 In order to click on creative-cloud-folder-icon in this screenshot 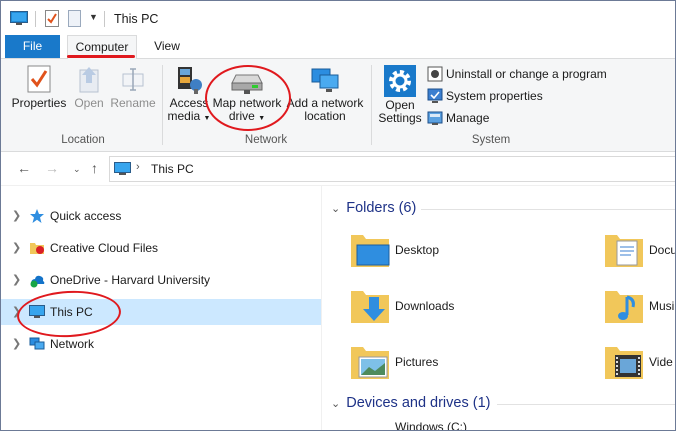, I will do `click(37, 248)`.